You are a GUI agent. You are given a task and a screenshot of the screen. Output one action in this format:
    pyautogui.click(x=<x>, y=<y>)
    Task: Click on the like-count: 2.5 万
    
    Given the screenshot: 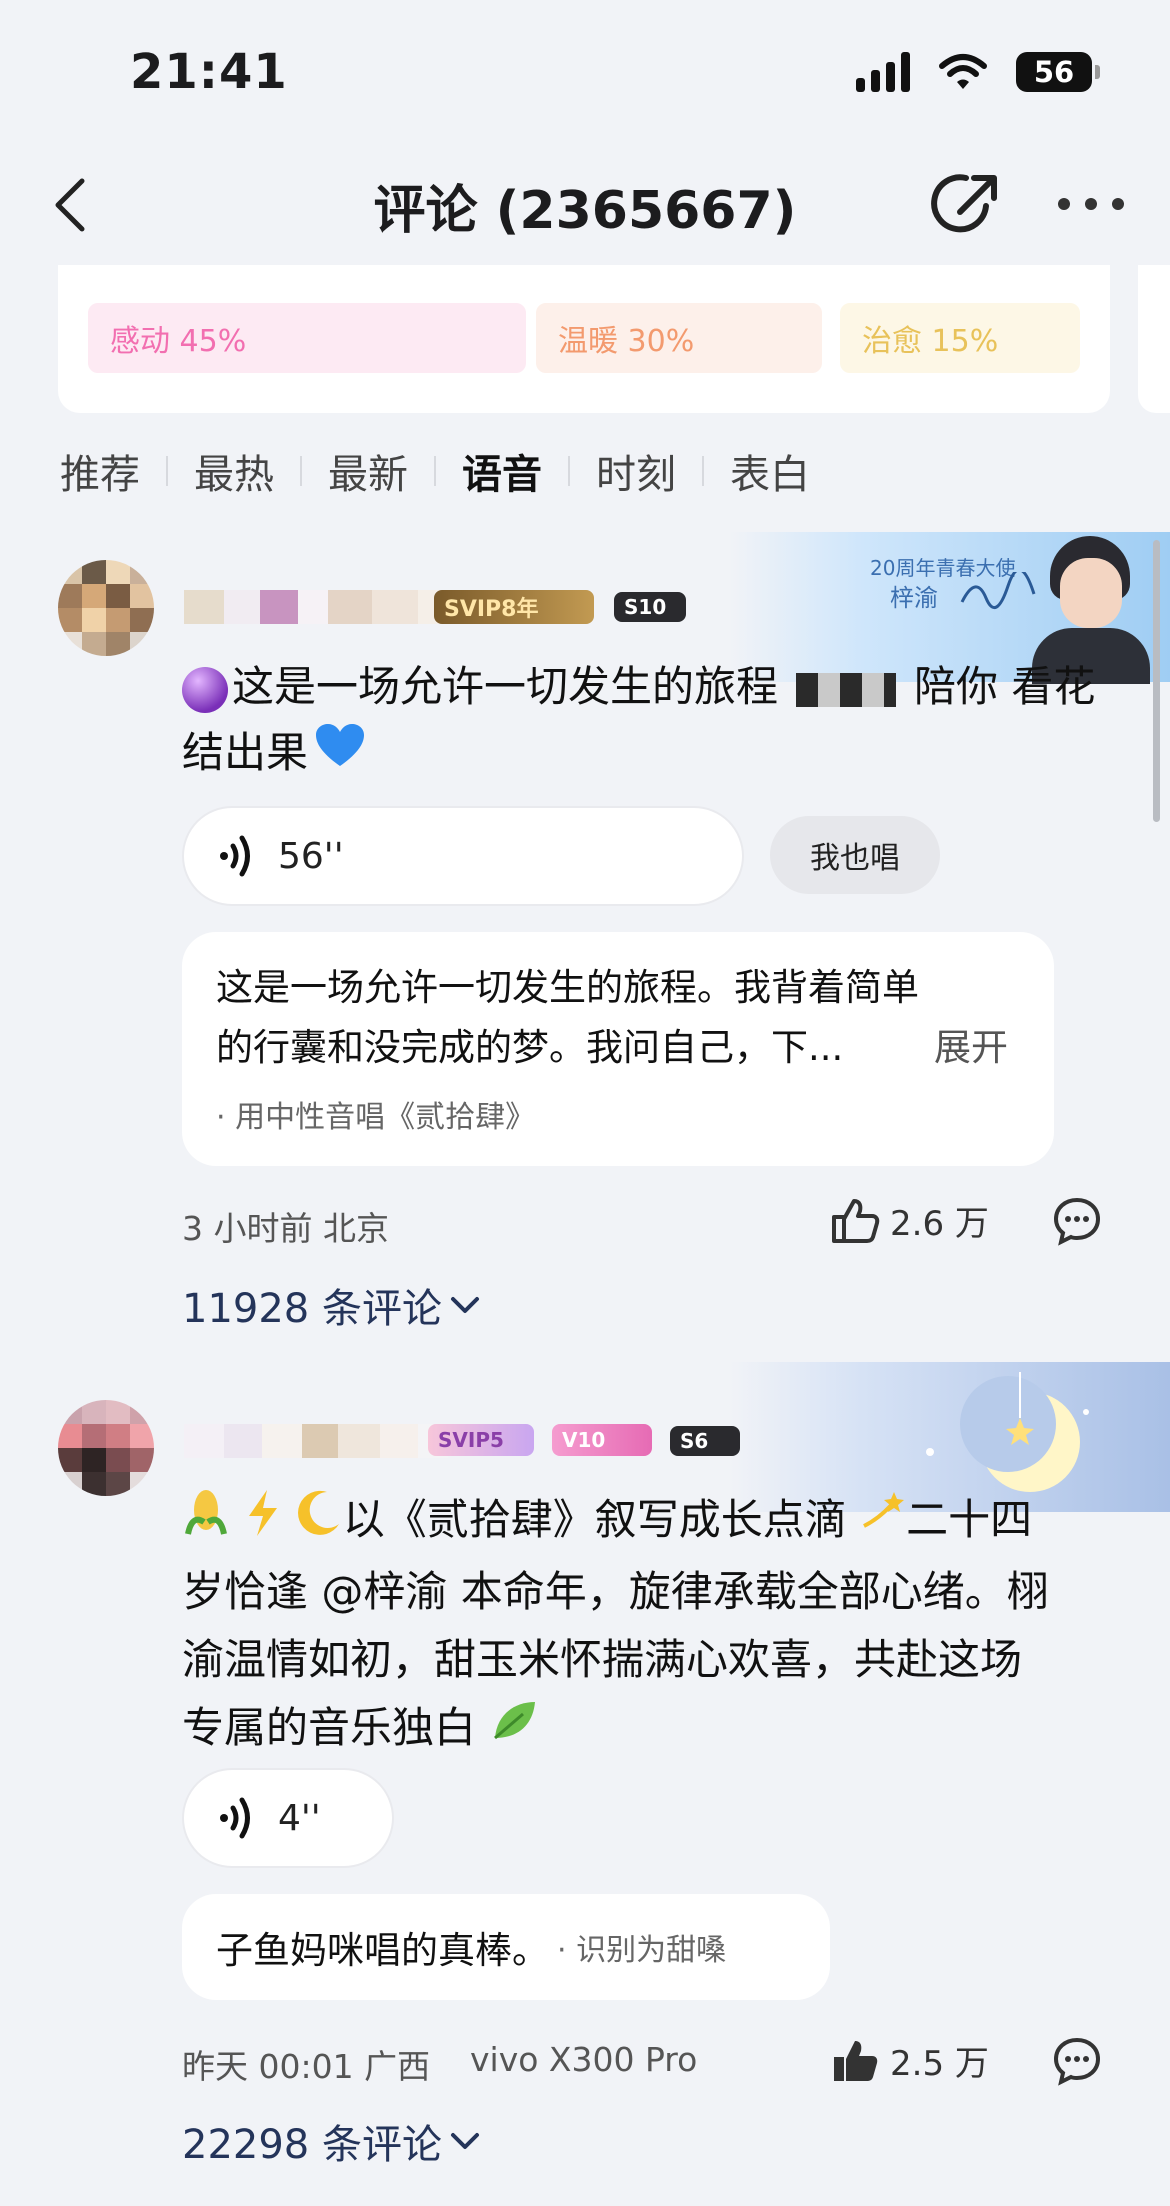 What is the action you would take?
    pyautogui.click(x=939, y=2064)
    